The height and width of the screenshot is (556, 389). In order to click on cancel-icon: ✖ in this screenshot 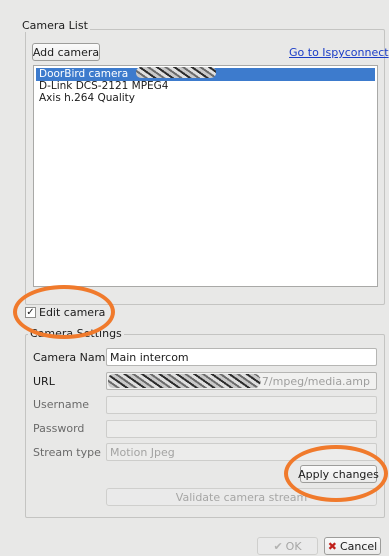, I will do `click(332, 546)`.